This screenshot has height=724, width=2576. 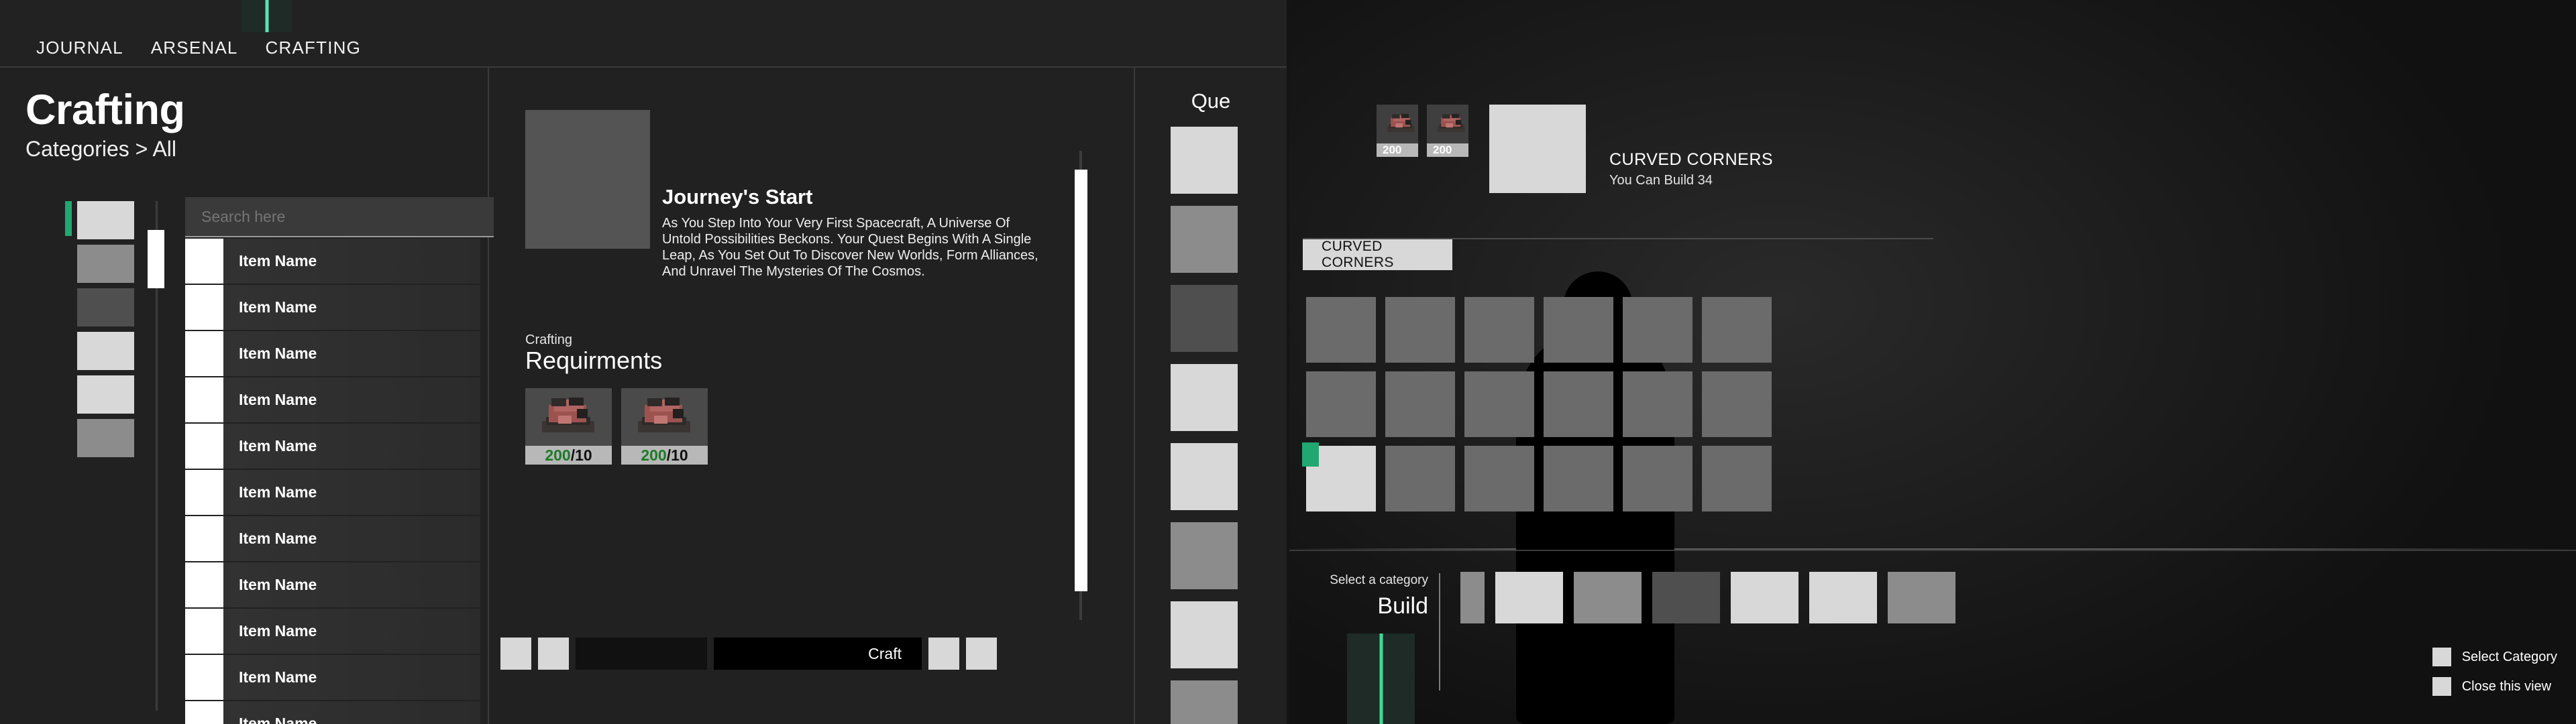 What do you see at coordinates (2494, 657) in the screenshot?
I see `legend-select-category: Select Category` at bounding box center [2494, 657].